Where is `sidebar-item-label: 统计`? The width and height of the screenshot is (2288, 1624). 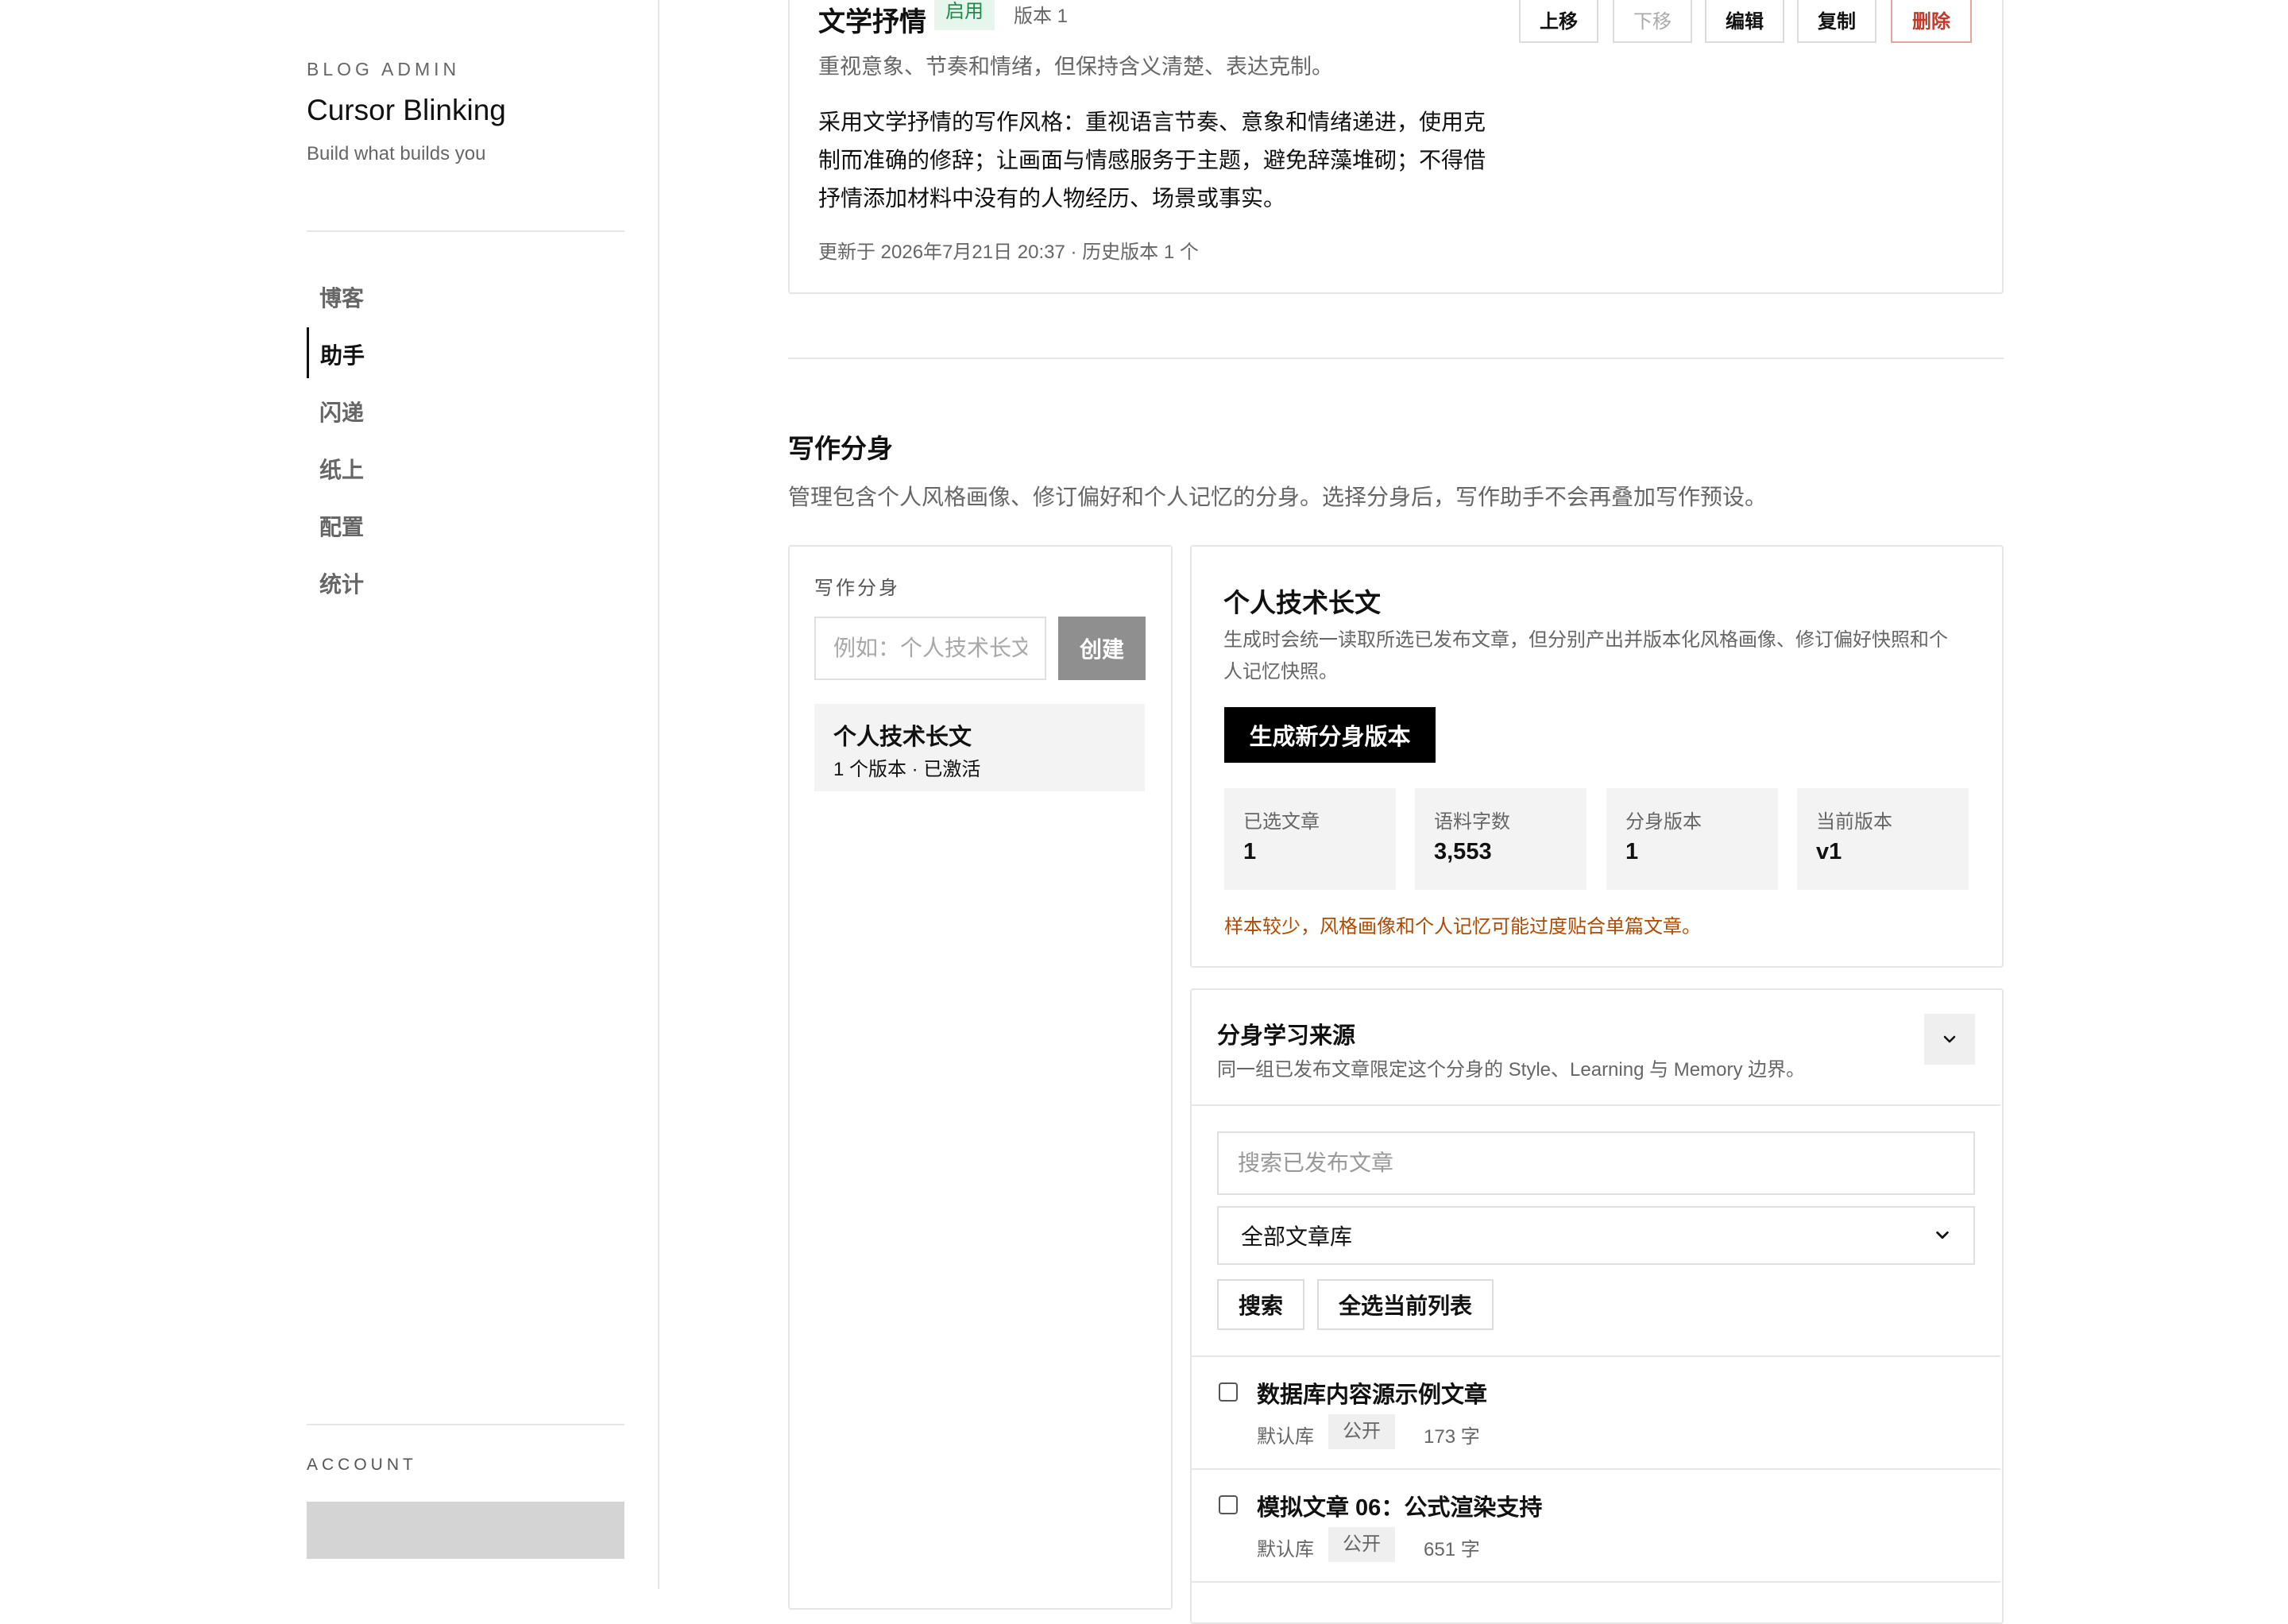
sidebar-item-label: 统计 is located at coordinates (342, 584).